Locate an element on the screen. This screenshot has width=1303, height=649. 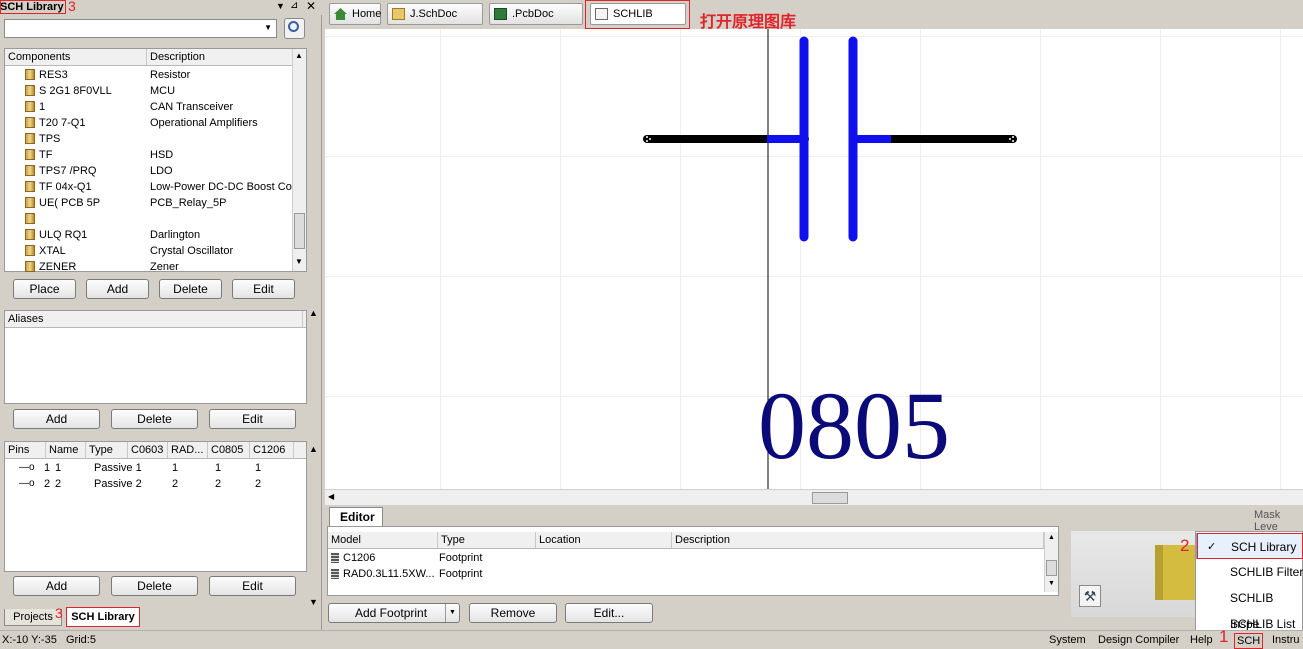
col-c1206: C1206 is located at coordinates (272, 450).